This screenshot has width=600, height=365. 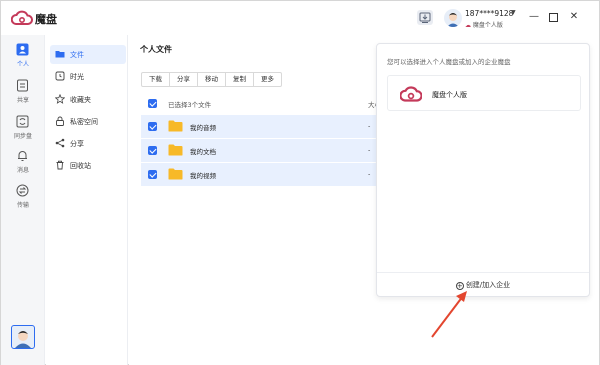 I want to click on clock-icon, so click(x=60, y=76).